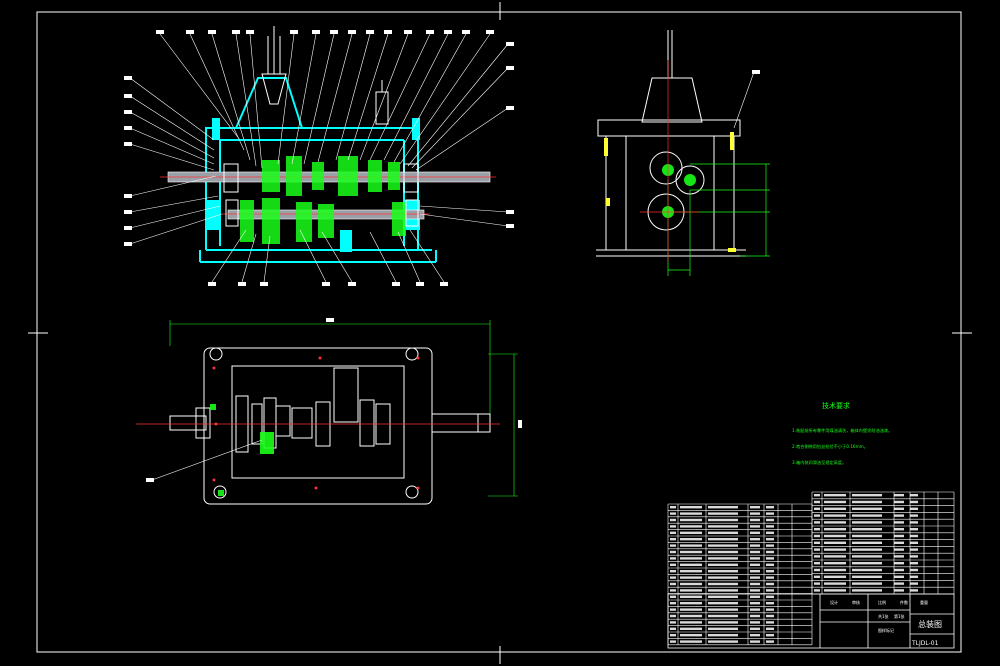 The height and width of the screenshot is (666, 1000). Describe the element at coordinates (882, 602) in the screenshot. I see `title-block-label-3: 比例` at that location.